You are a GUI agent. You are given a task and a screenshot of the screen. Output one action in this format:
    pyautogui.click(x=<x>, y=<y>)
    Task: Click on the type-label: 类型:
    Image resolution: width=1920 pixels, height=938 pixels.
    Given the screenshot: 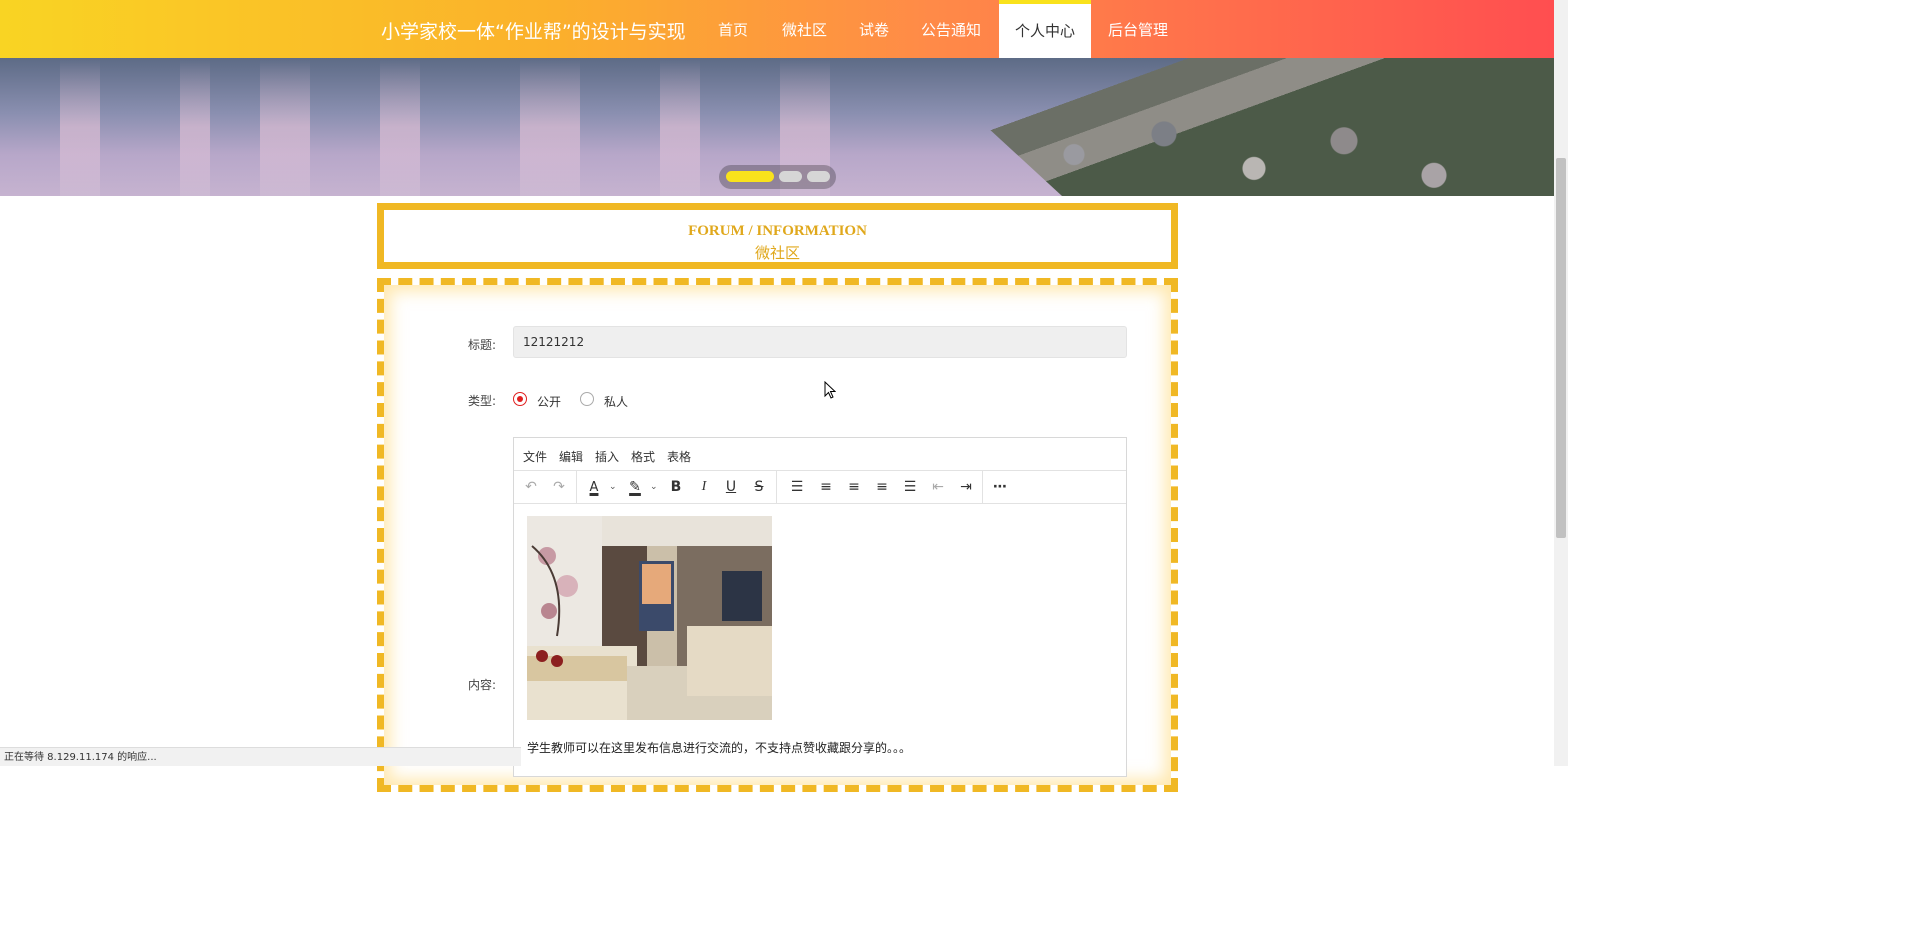 What is the action you would take?
    pyautogui.click(x=482, y=401)
    